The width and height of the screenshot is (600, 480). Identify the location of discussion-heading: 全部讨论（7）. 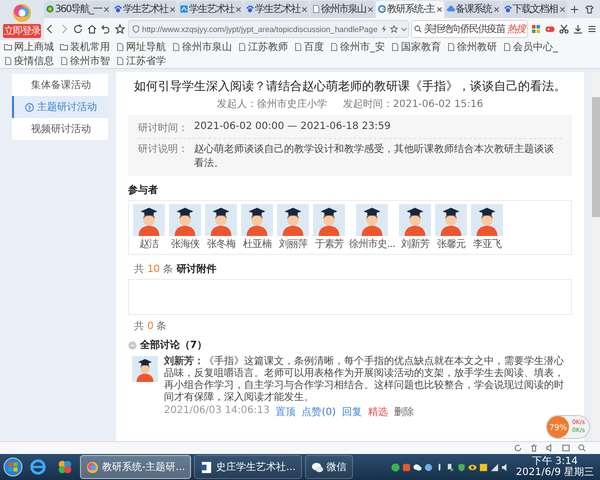
(173, 345).